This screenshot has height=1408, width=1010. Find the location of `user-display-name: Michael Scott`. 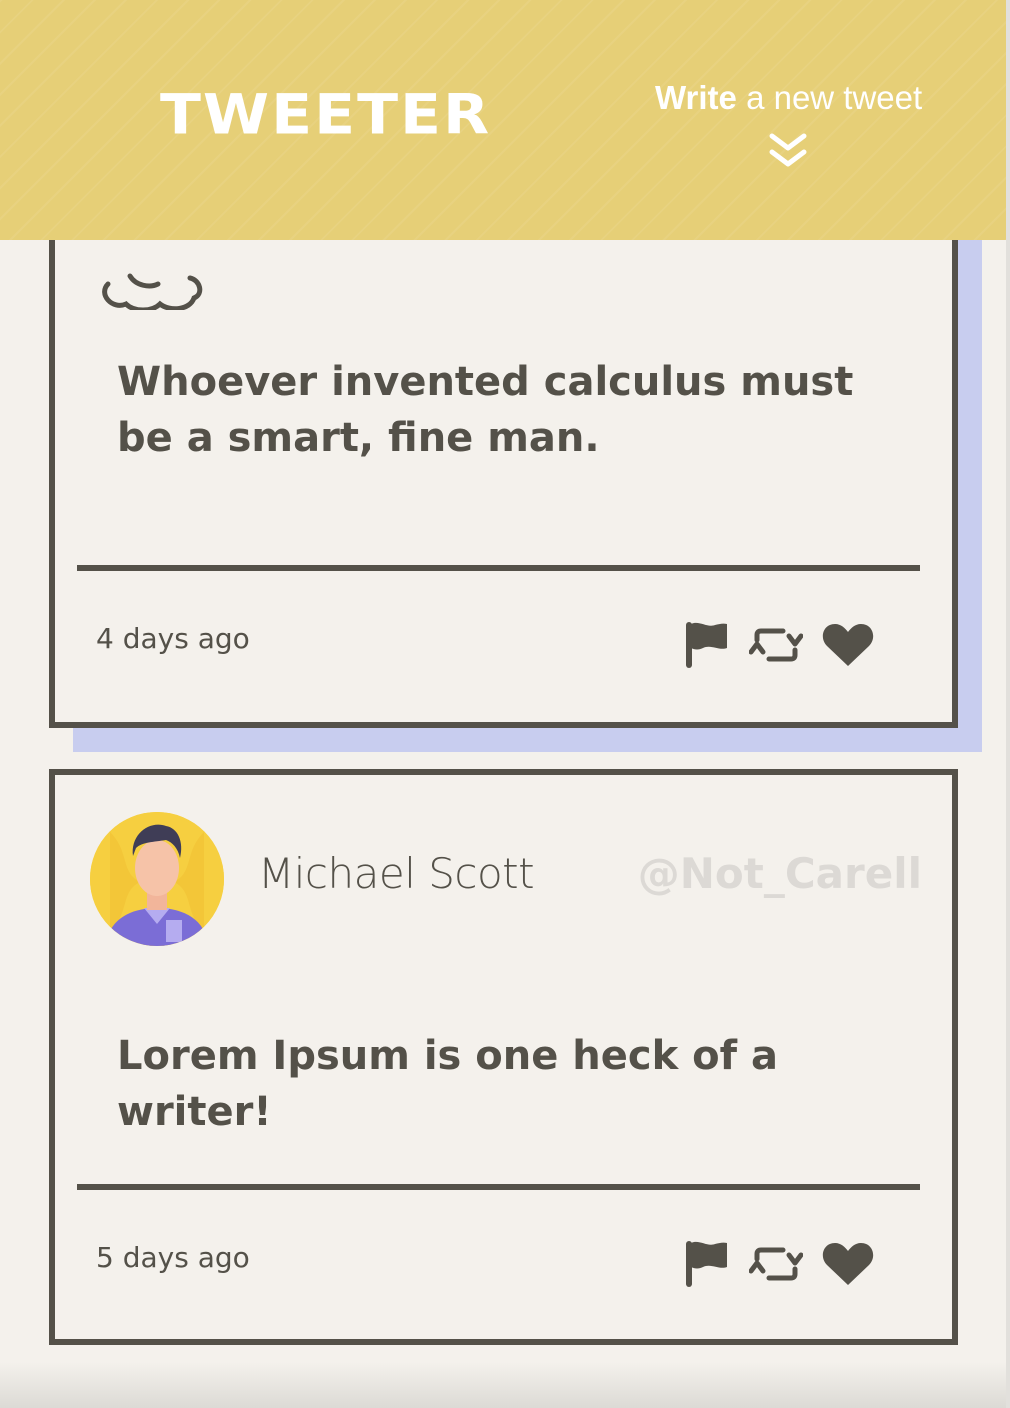

user-display-name: Michael Scott is located at coordinates (396, 873).